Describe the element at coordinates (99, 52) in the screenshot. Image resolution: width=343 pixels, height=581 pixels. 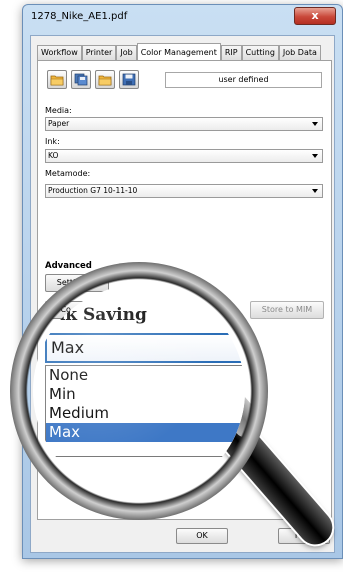
I see `tab-printer: Printer` at that location.